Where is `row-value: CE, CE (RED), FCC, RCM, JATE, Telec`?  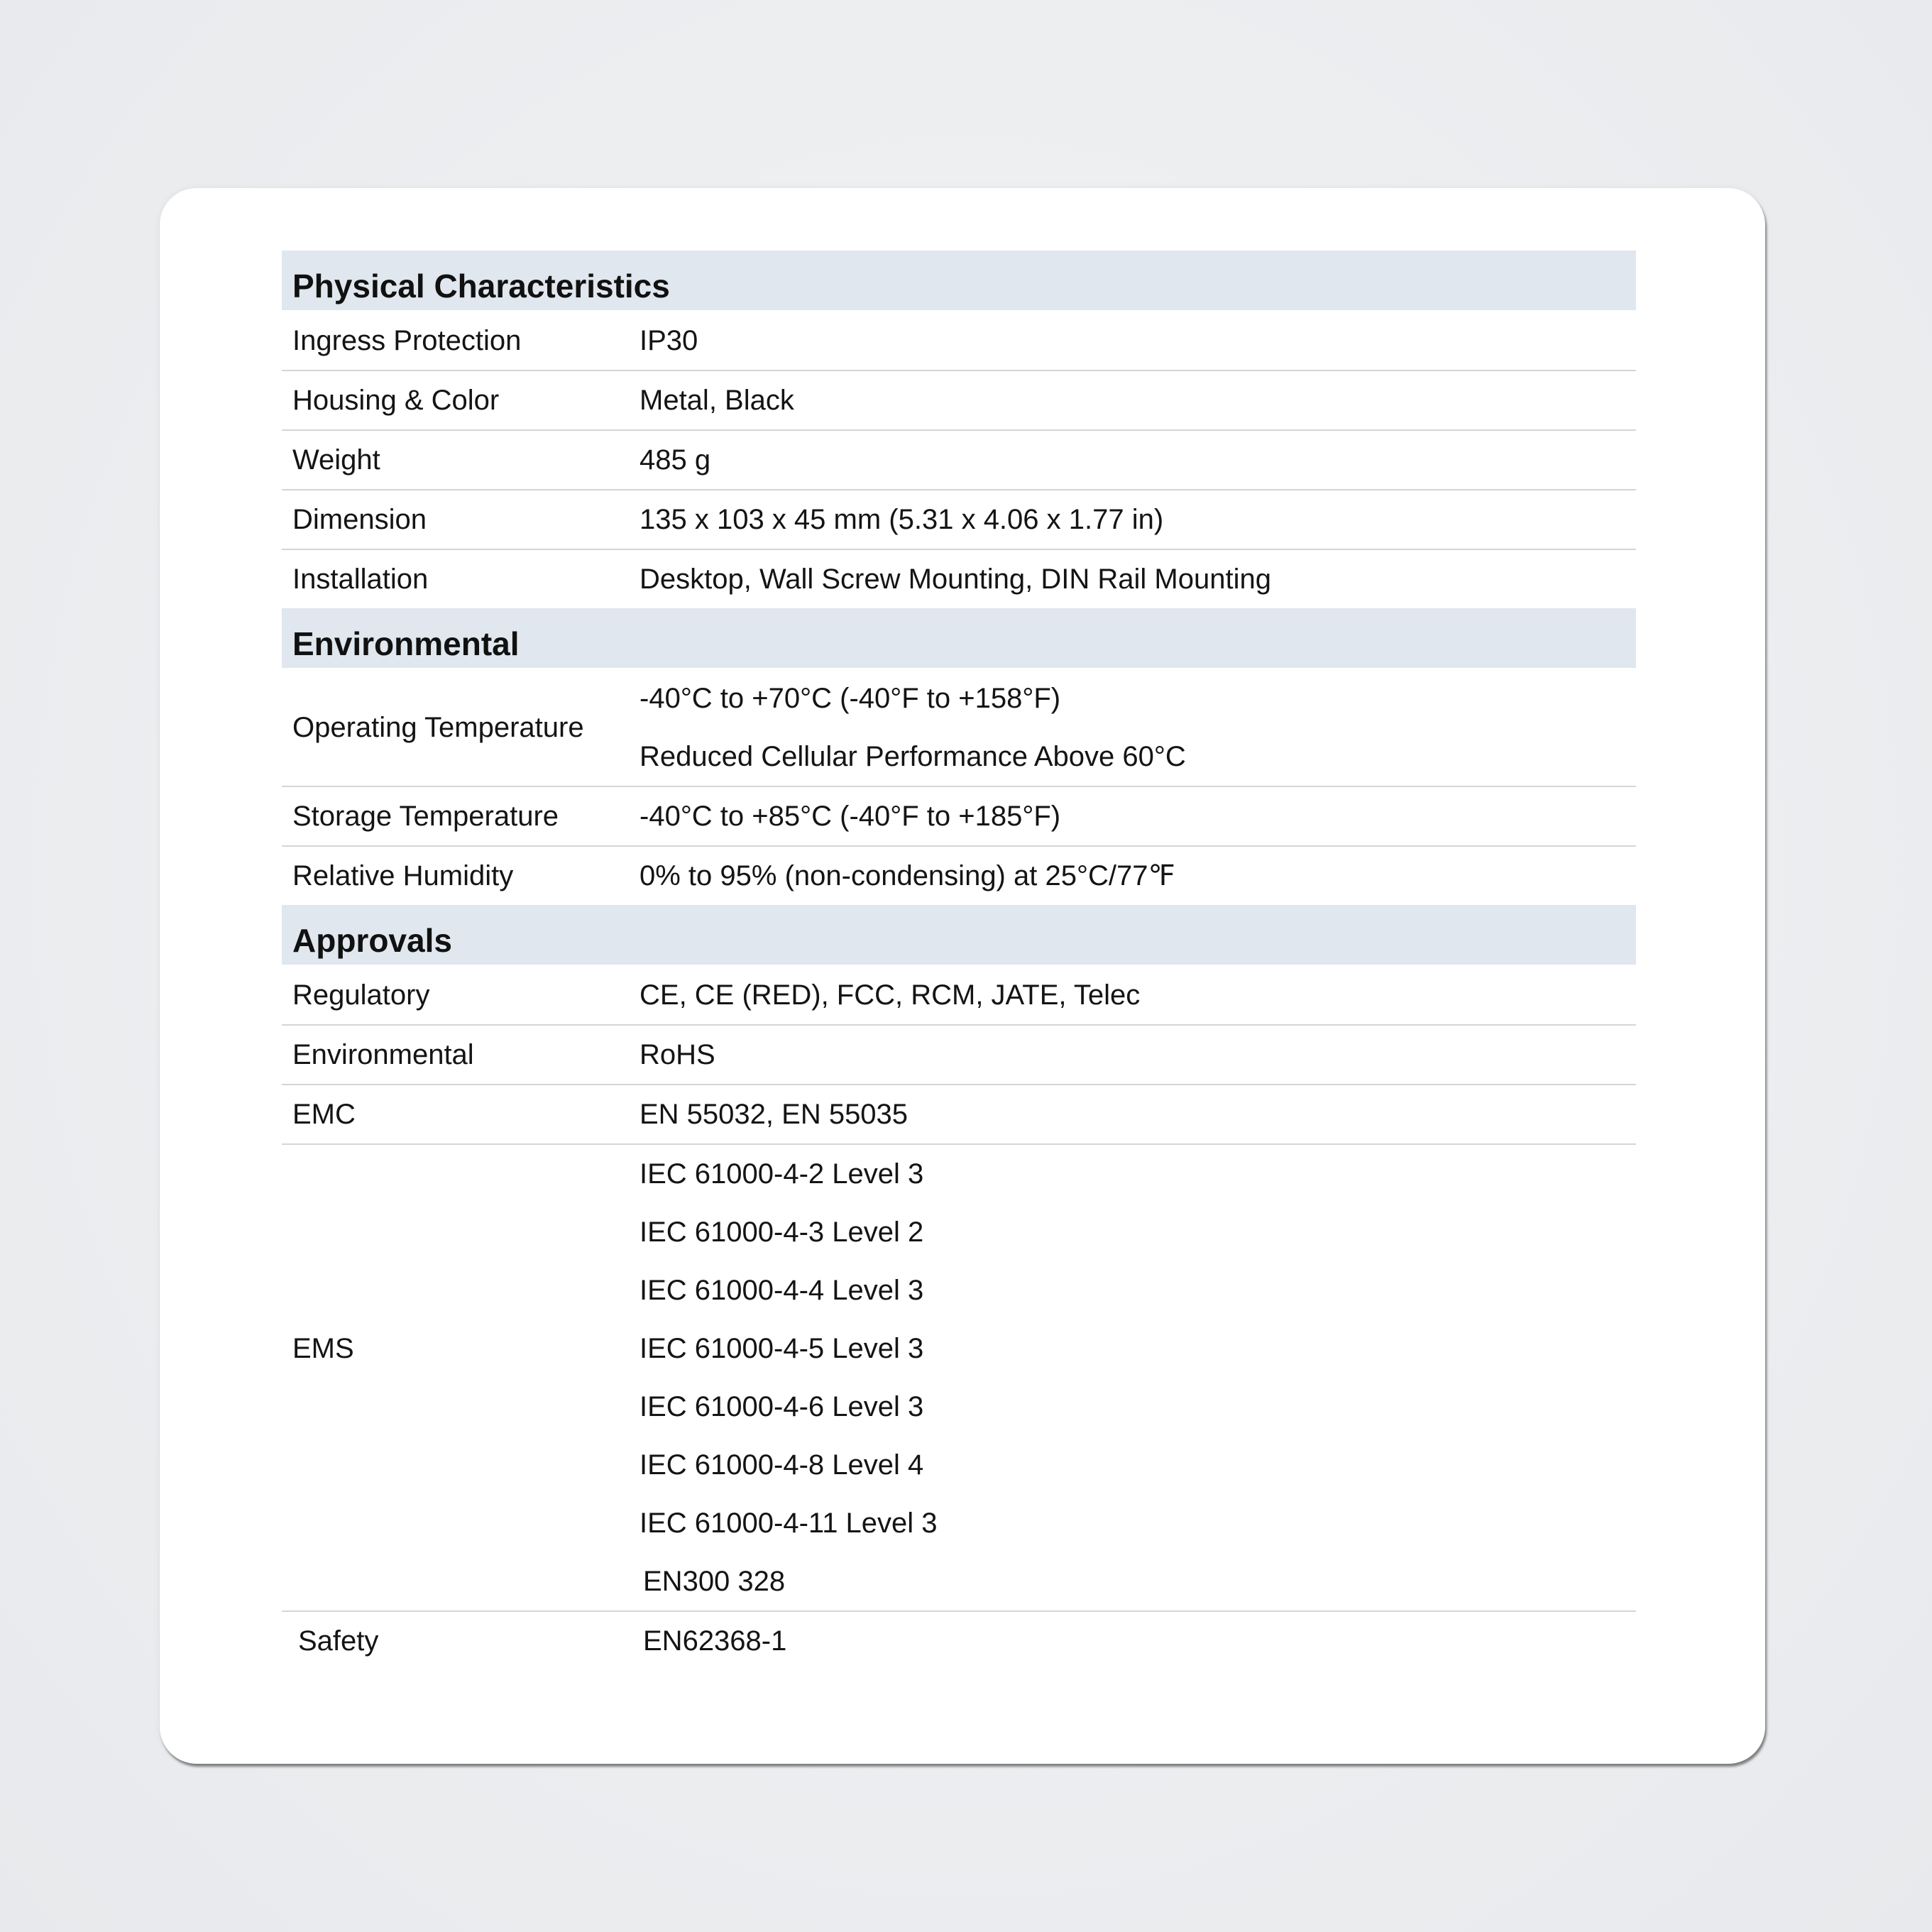
row-value: CE, CE (RED), FCC, RCM, JATE, Telec is located at coordinates (891, 995).